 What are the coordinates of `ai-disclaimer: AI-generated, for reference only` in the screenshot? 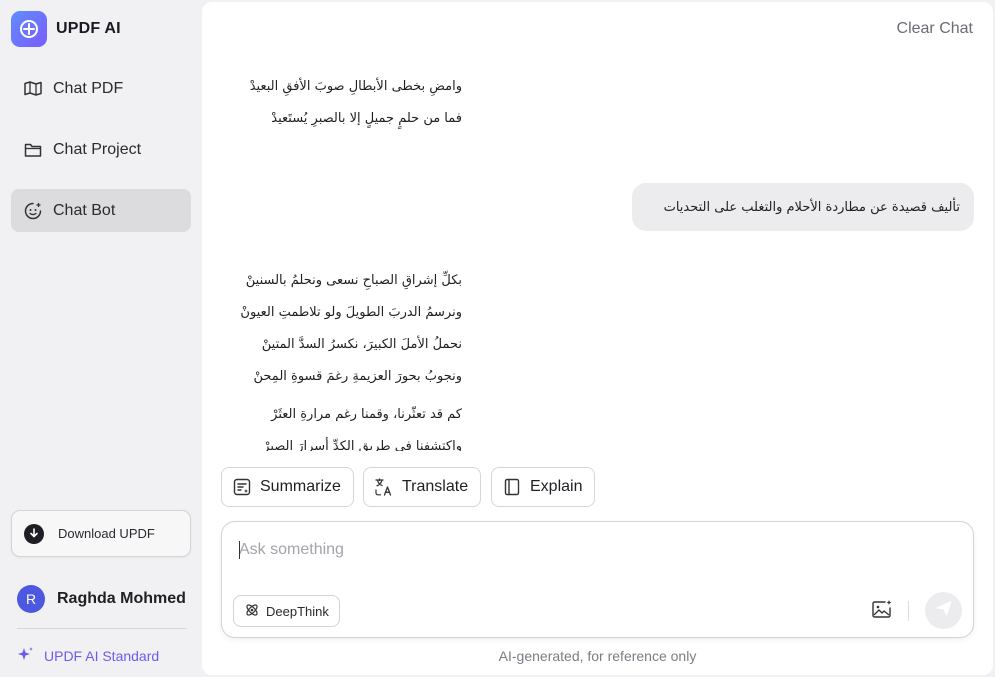 It's located at (597, 656).